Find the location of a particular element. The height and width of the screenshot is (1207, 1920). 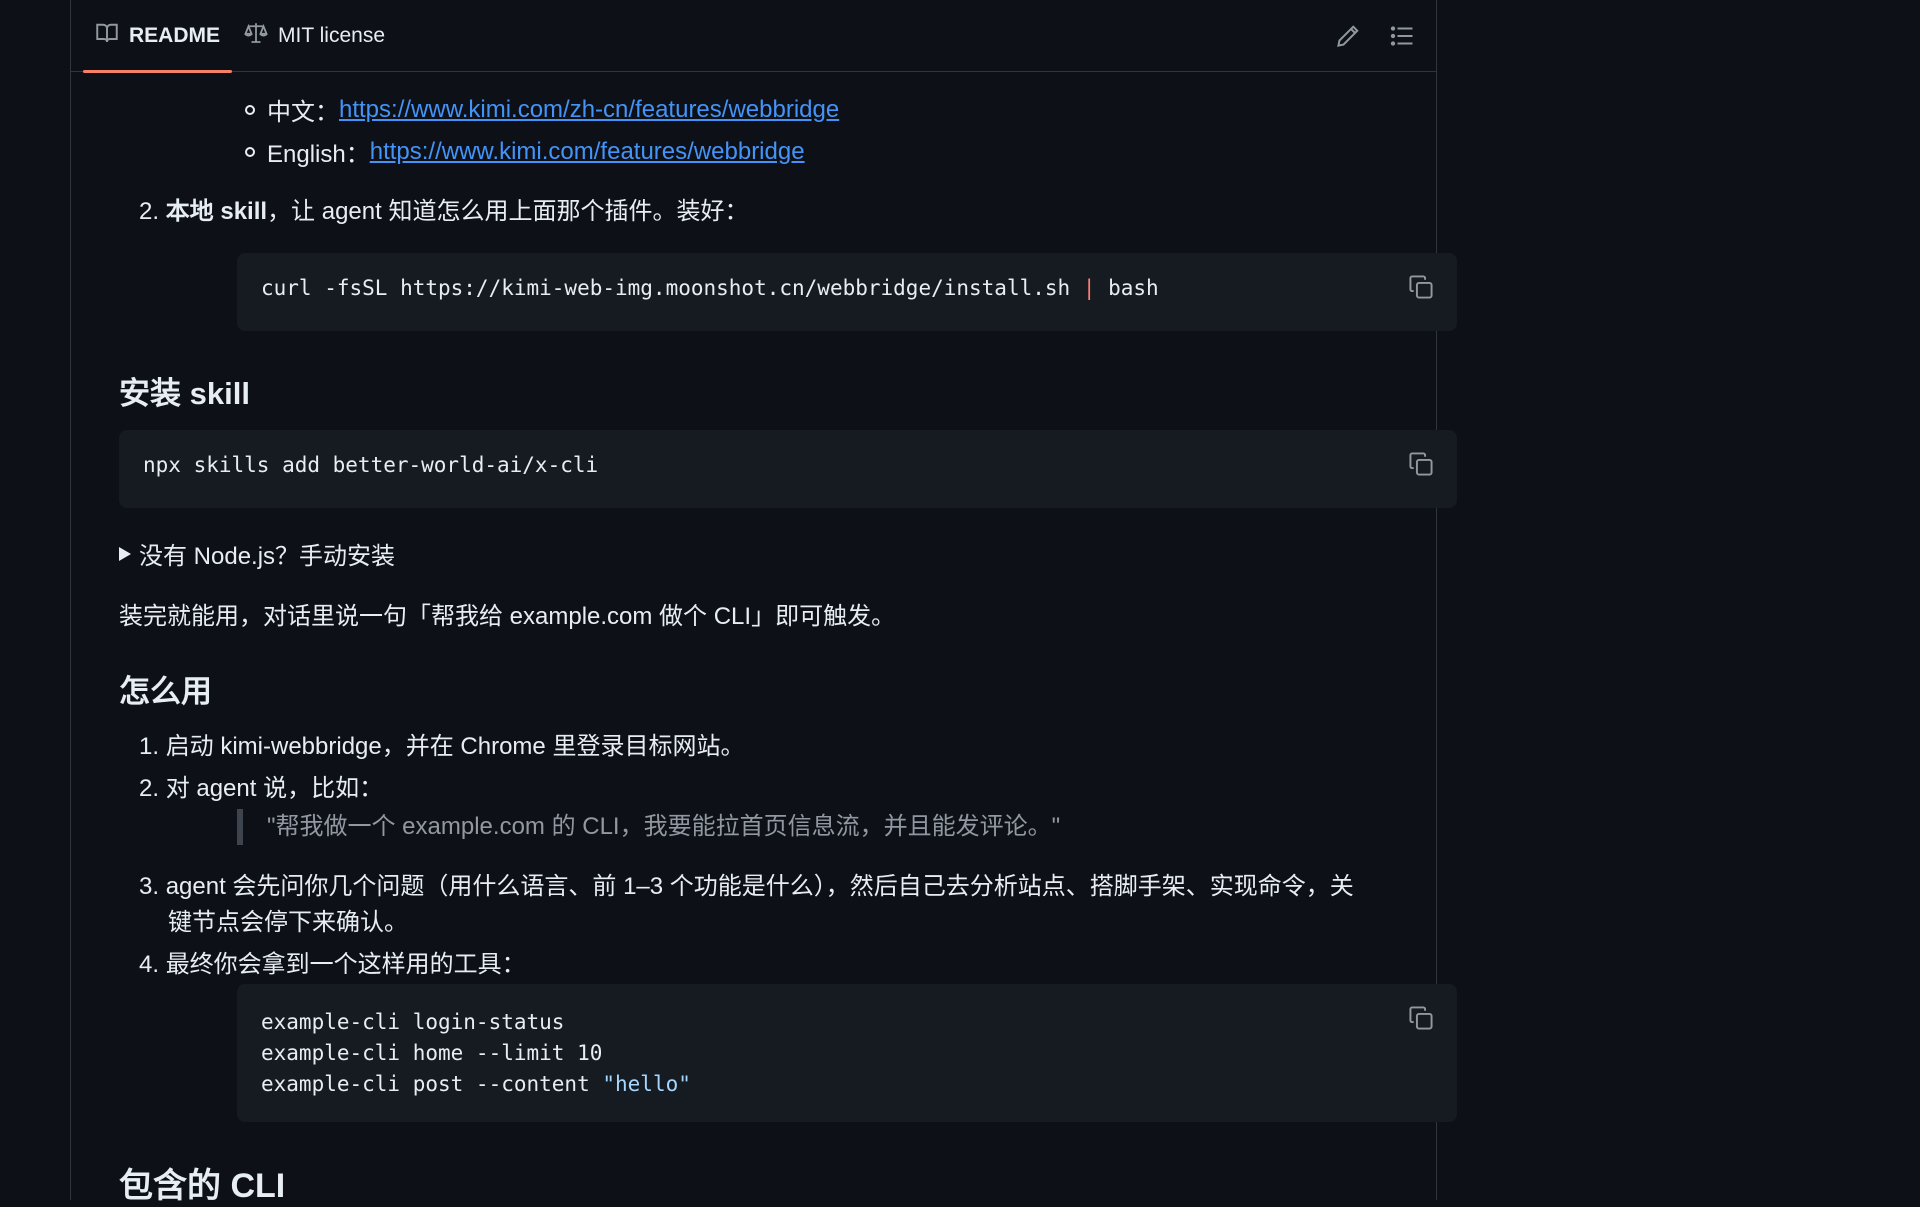

list-item: 1. 启动 kimi-webbridge，并在 Chrome 里登录目标网站。 is located at coordinates (441, 747).